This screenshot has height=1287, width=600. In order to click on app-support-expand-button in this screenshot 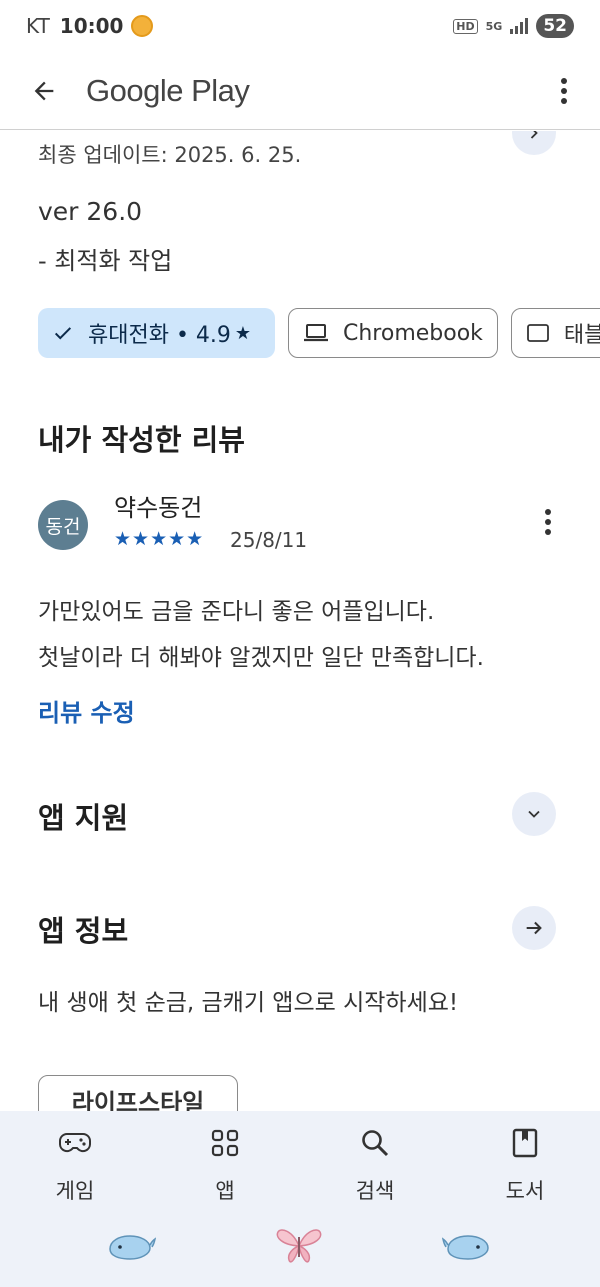, I will do `click(534, 814)`.